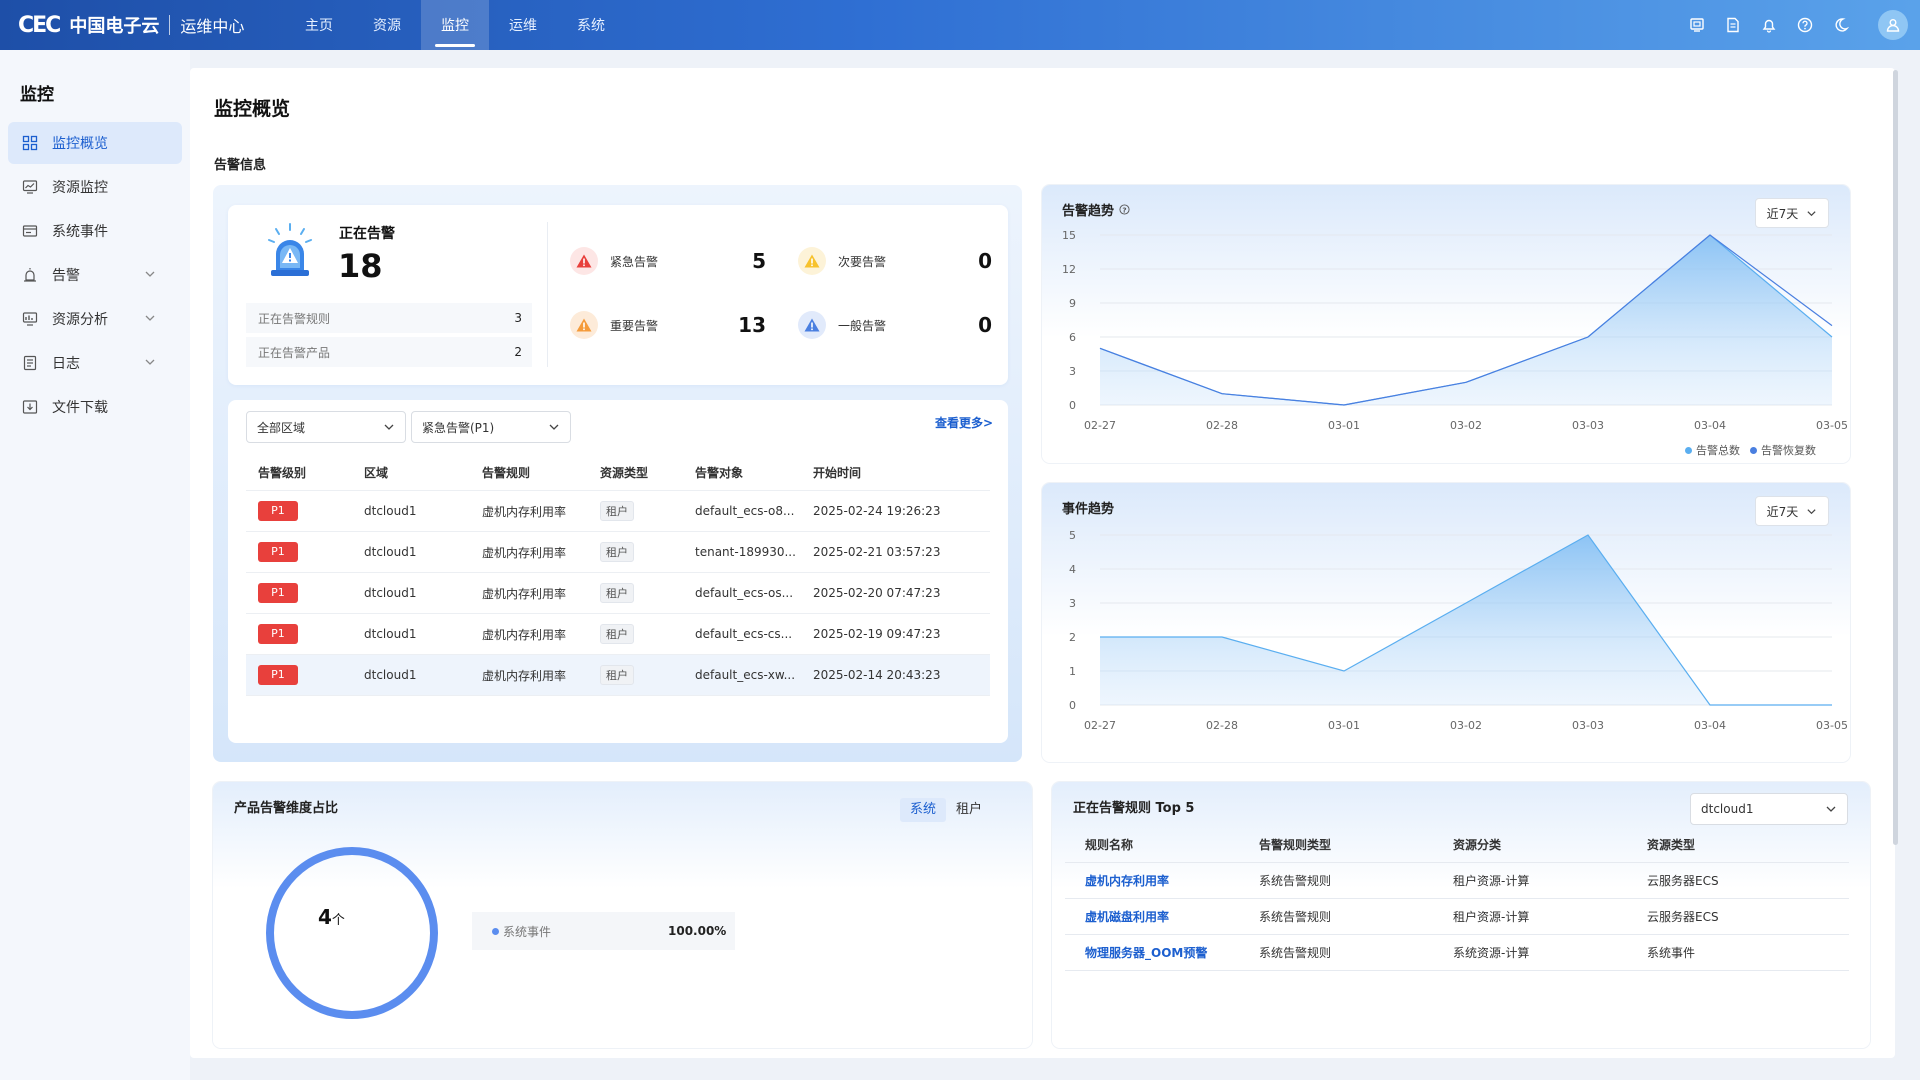 The width and height of the screenshot is (1920, 1080). I want to click on alarm-trend-range-value: 近7天, so click(1782, 213).